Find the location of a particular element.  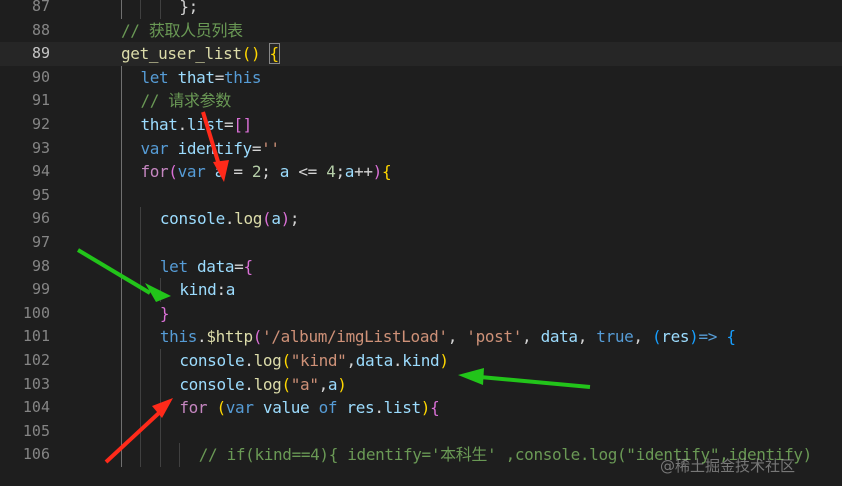

green-arrow-left is located at coordinates (123, 275).